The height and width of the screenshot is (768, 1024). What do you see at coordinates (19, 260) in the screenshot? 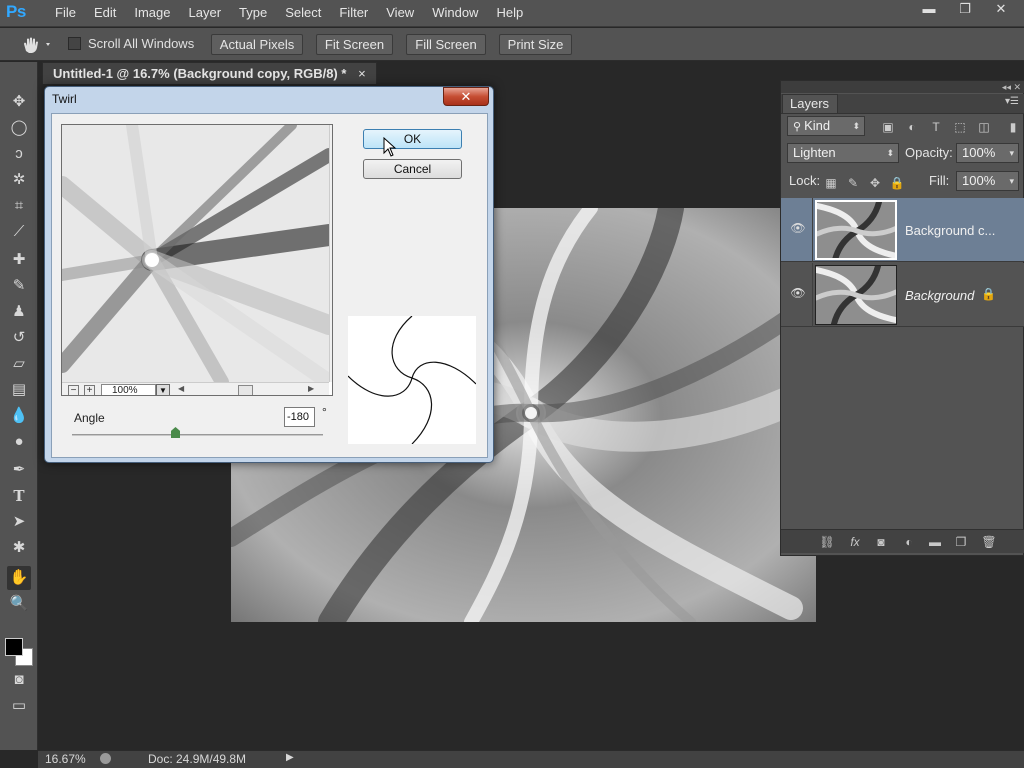
I see `healing-brush-tool: ✚` at bounding box center [19, 260].